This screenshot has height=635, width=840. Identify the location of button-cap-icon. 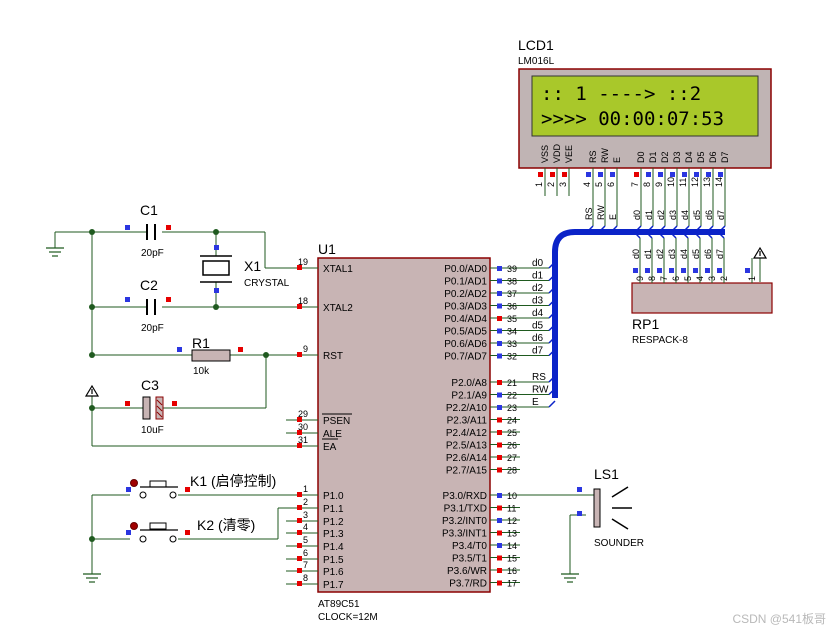
(134, 483).